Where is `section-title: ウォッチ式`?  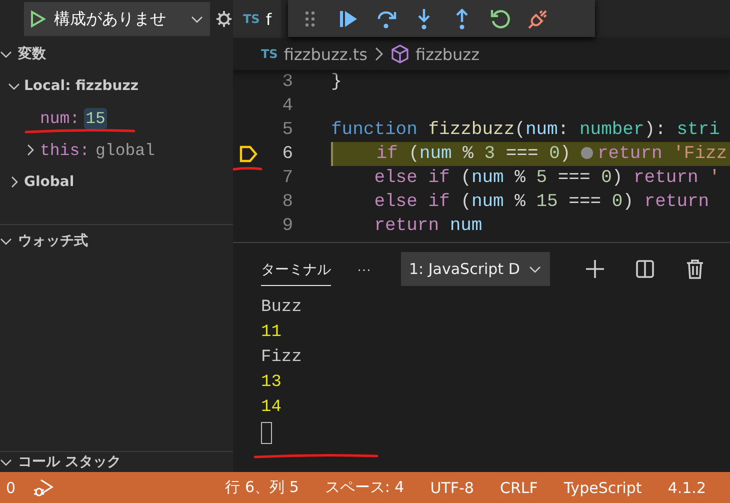 section-title: ウォッチ式 is located at coordinates (53, 241).